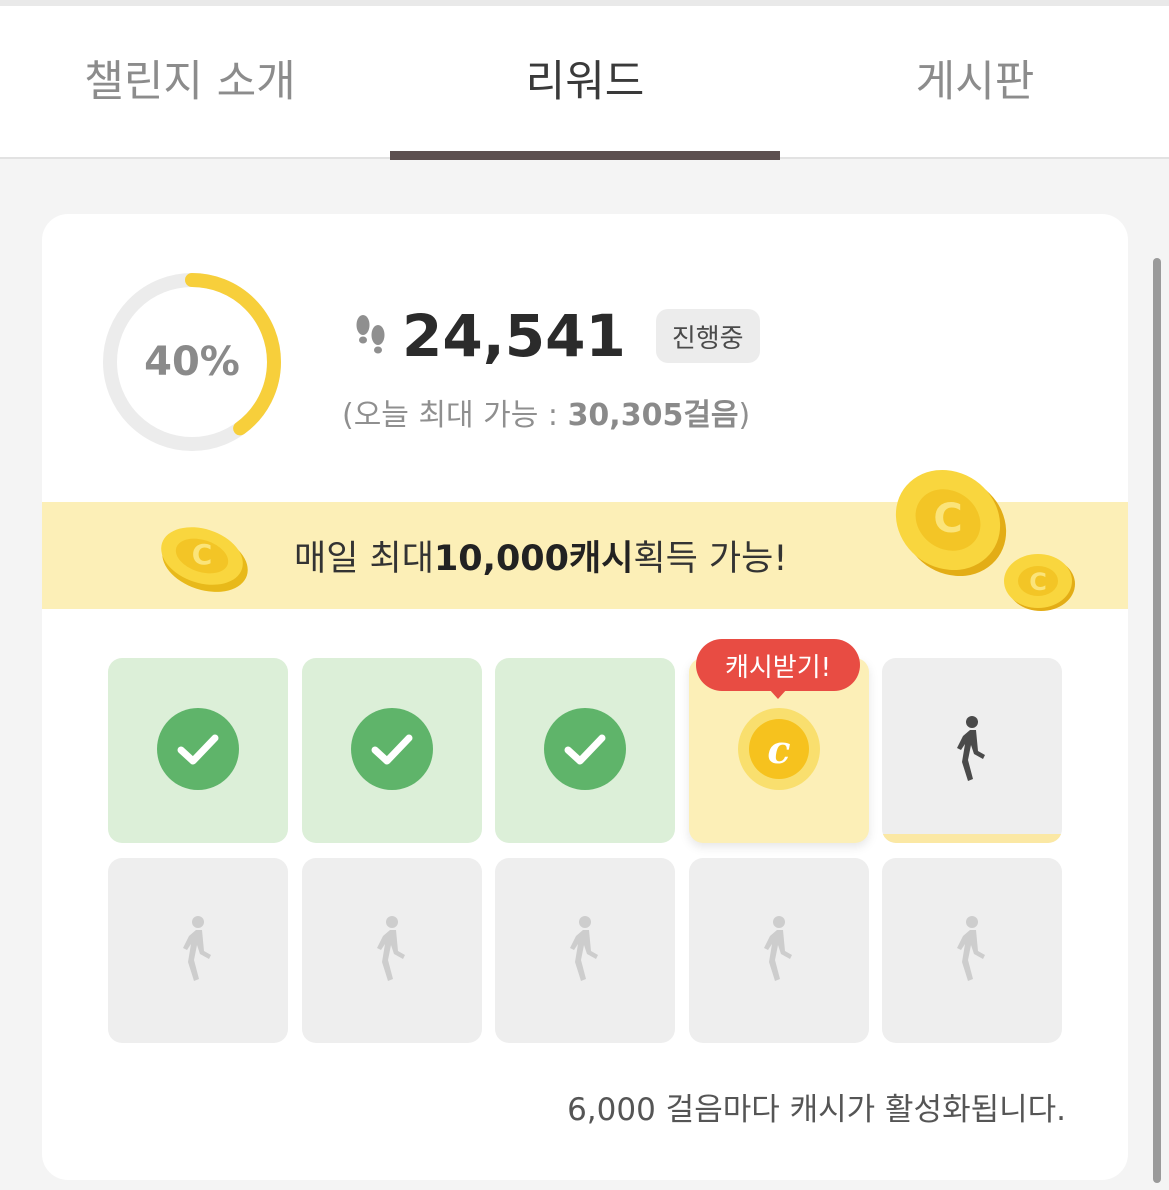 This screenshot has height=1190, width=1169. What do you see at coordinates (370, 334) in the screenshot?
I see `footprints-icon` at bounding box center [370, 334].